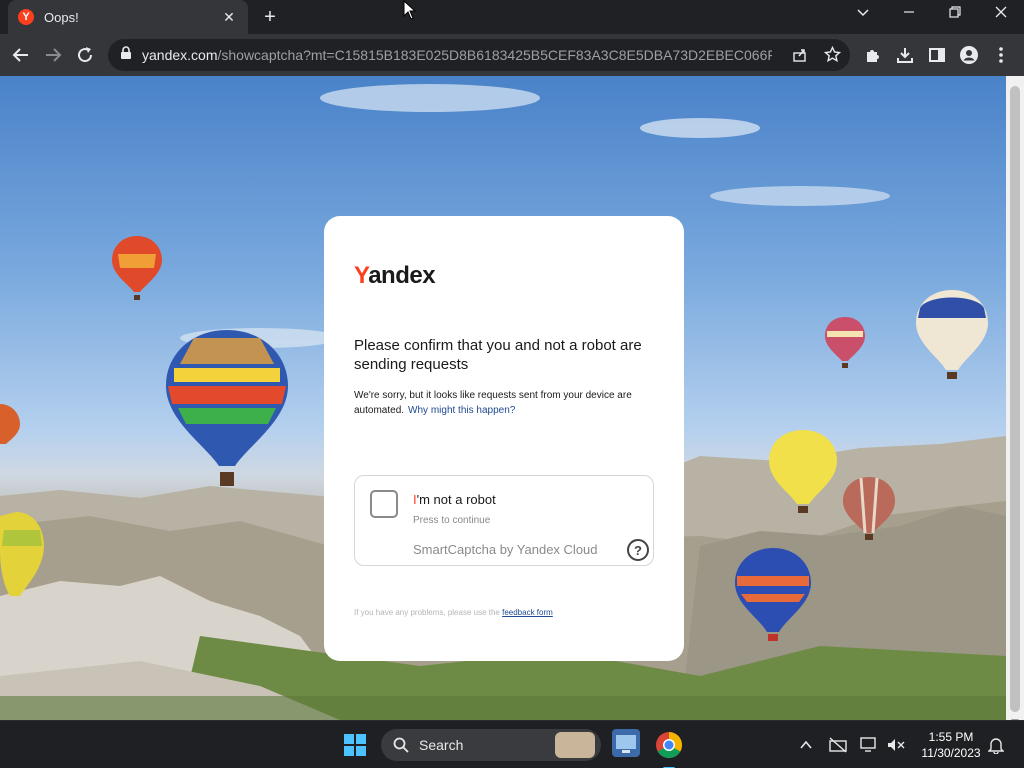 The height and width of the screenshot is (768, 1024). I want to click on forward-button, so click(53, 55).